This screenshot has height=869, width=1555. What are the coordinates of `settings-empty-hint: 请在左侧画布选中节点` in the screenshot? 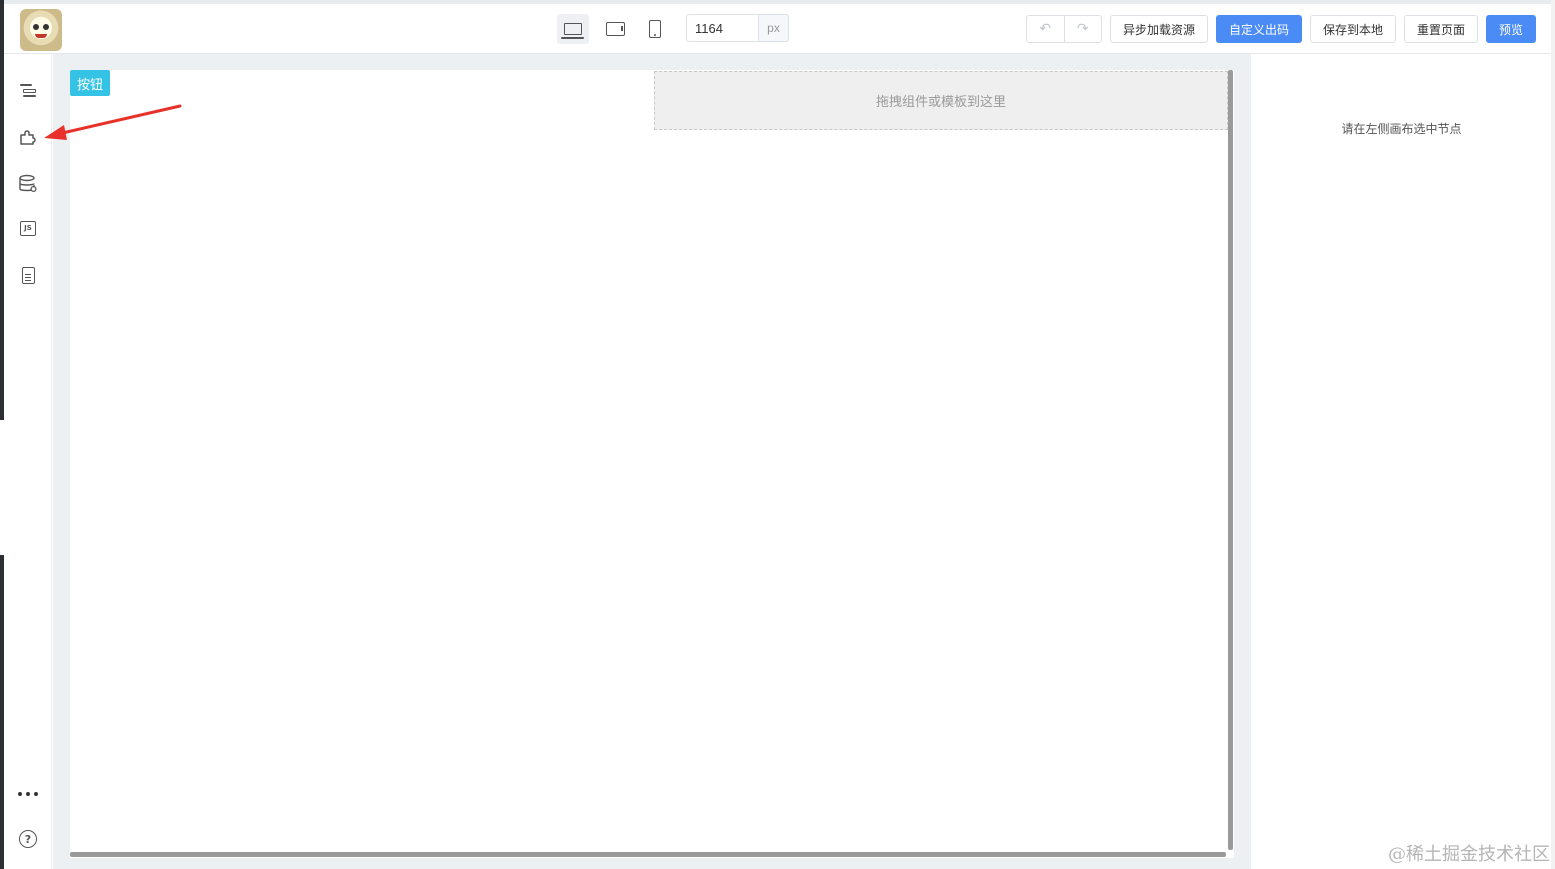 It's located at (1401, 129).